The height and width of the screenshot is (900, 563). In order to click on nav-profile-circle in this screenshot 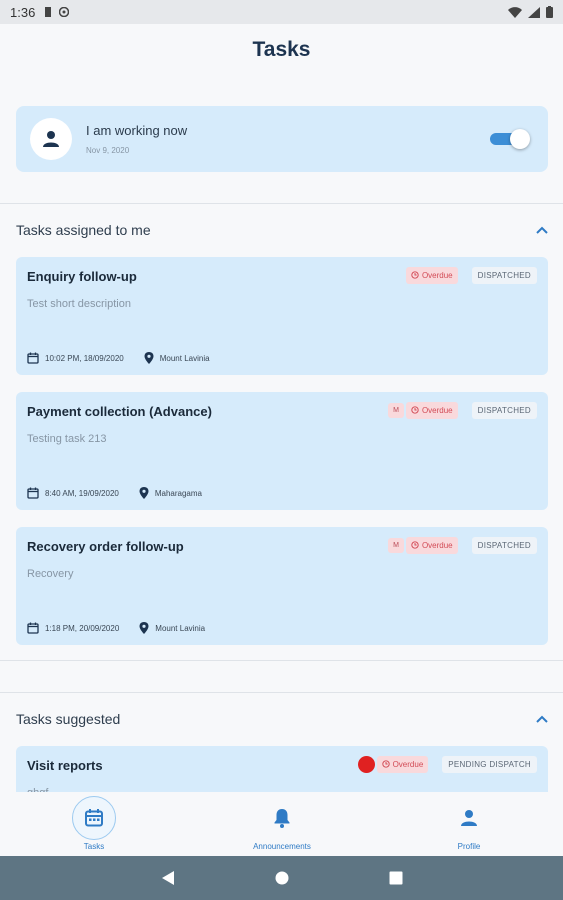, I will do `click(469, 818)`.